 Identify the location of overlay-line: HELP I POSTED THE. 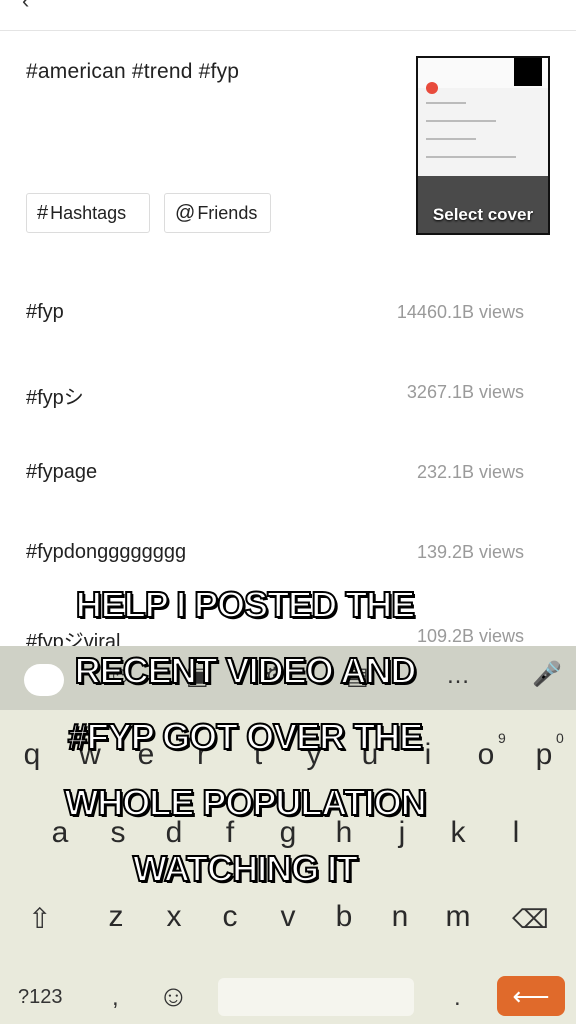
(245, 604).